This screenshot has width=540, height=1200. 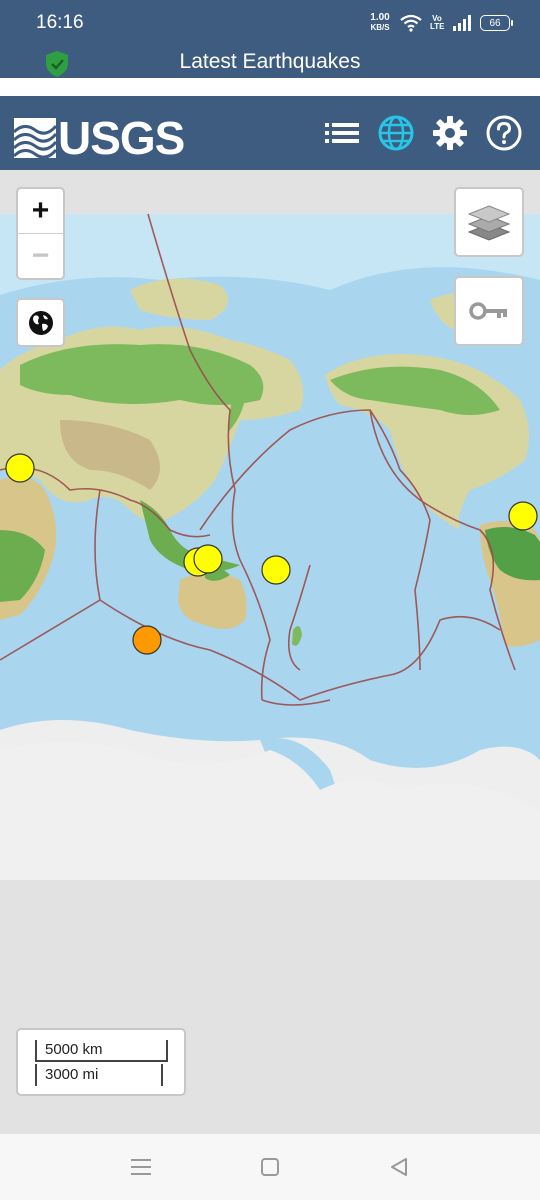 I want to click on zoom-in-button: +, so click(x=40, y=211).